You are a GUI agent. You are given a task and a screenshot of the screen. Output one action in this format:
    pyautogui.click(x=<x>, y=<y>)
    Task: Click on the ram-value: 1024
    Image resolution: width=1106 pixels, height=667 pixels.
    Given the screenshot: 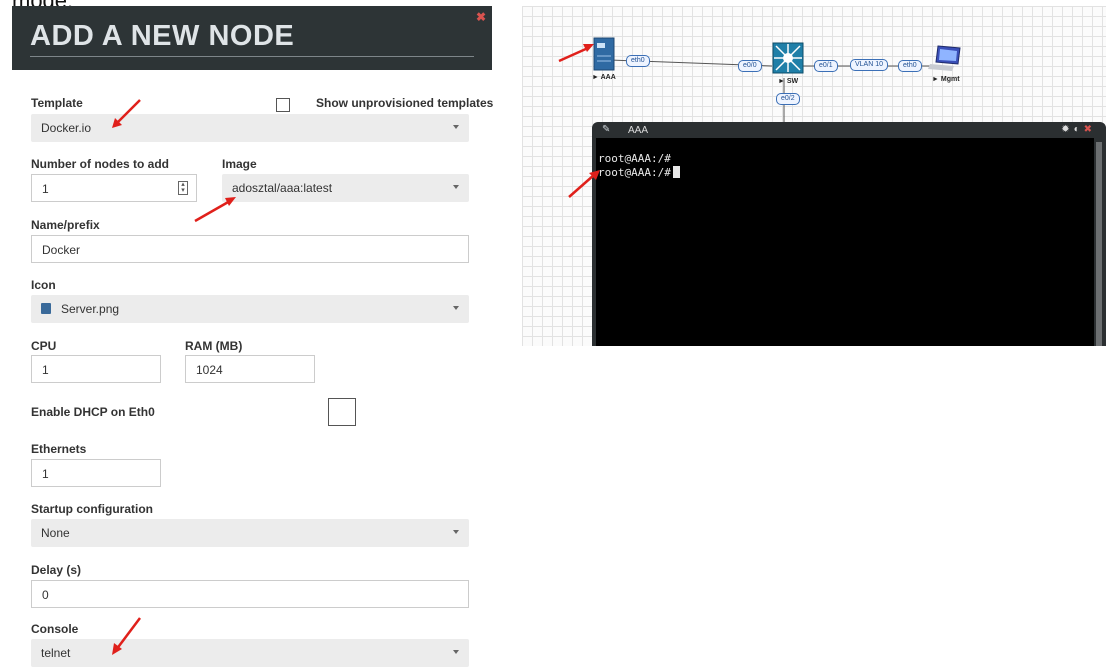 What is the action you would take?
    pyautogui.click(x=209, y=370)
    